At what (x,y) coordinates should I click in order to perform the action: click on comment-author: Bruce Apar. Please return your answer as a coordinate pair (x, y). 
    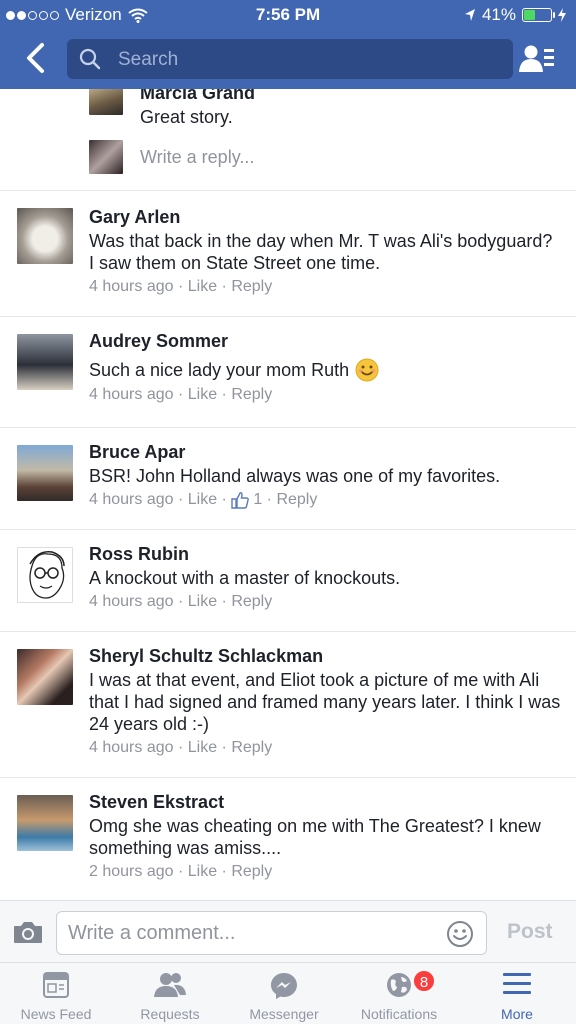
    Looking at the image, I should click on (325, 452).